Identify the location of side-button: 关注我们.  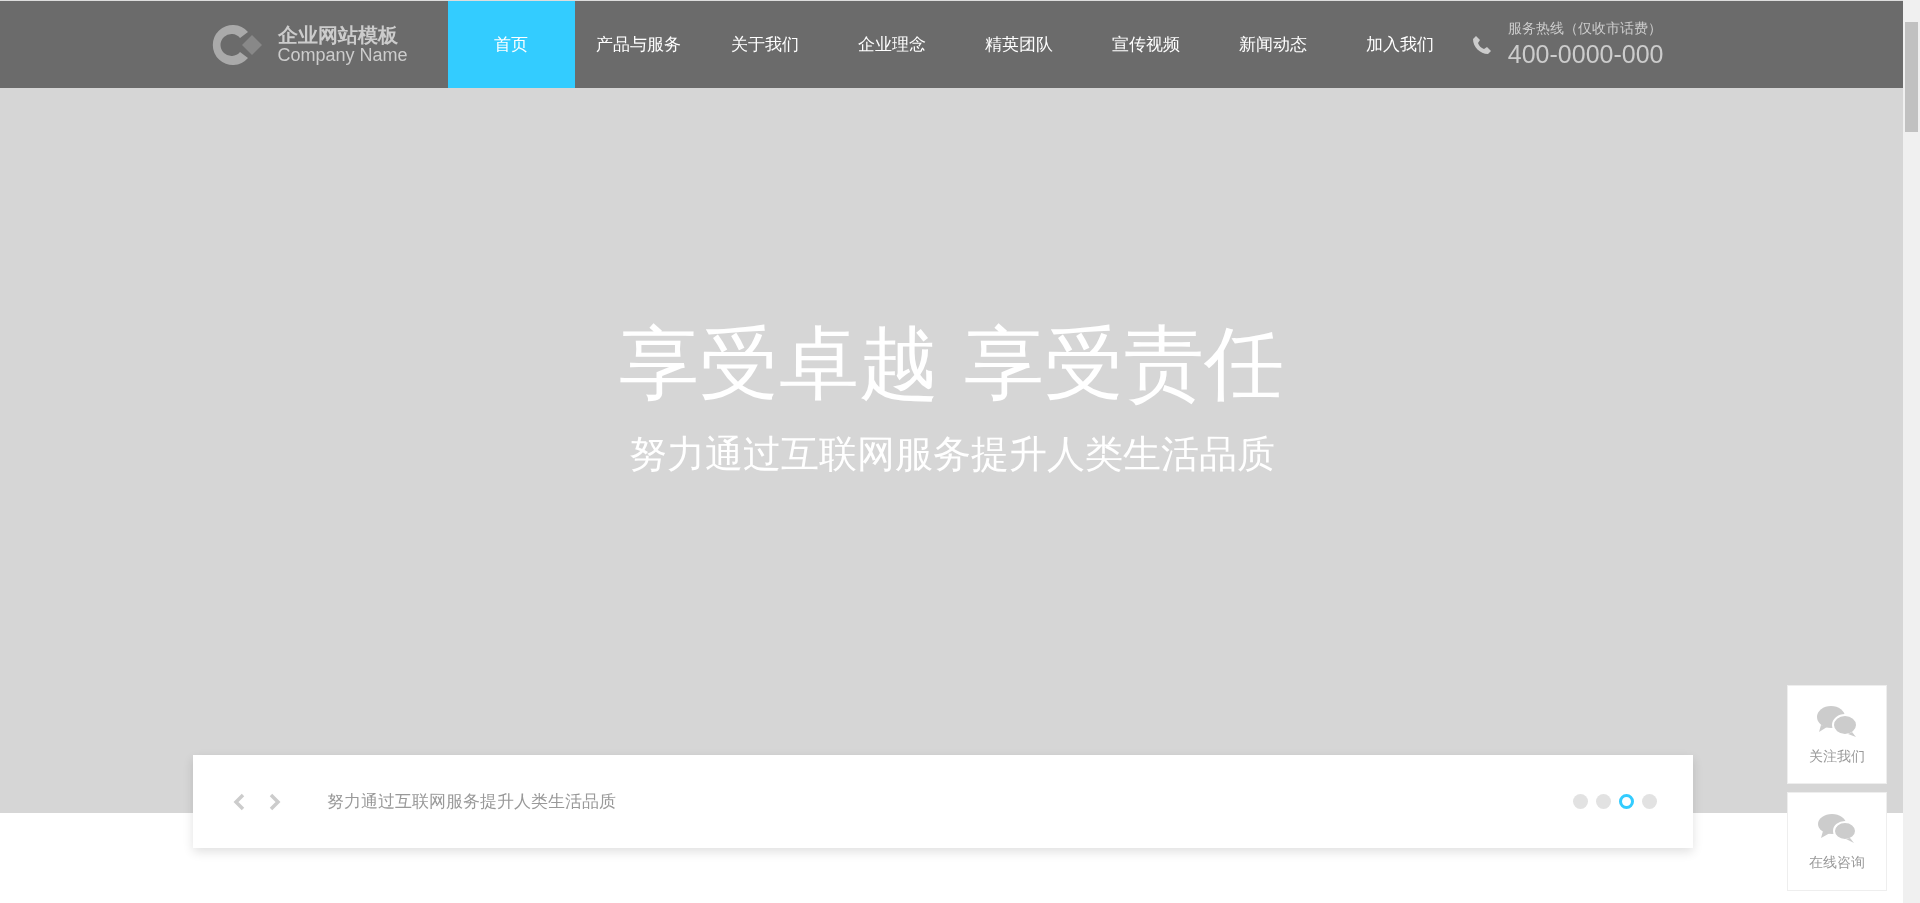
(1837, 734).